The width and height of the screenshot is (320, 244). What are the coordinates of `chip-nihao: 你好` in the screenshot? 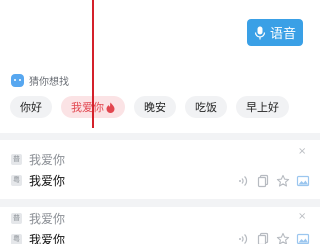 It's located at (31, 107).